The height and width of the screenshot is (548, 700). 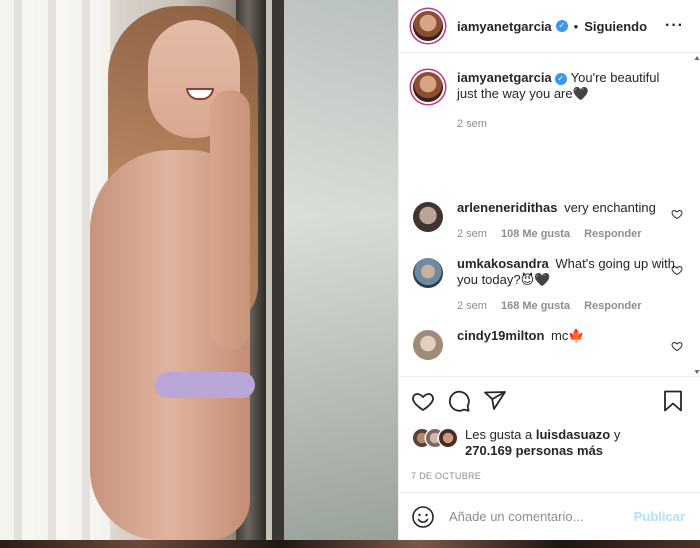 I want to click on comment-username: umkakosandra, so click(x=503, y=263).